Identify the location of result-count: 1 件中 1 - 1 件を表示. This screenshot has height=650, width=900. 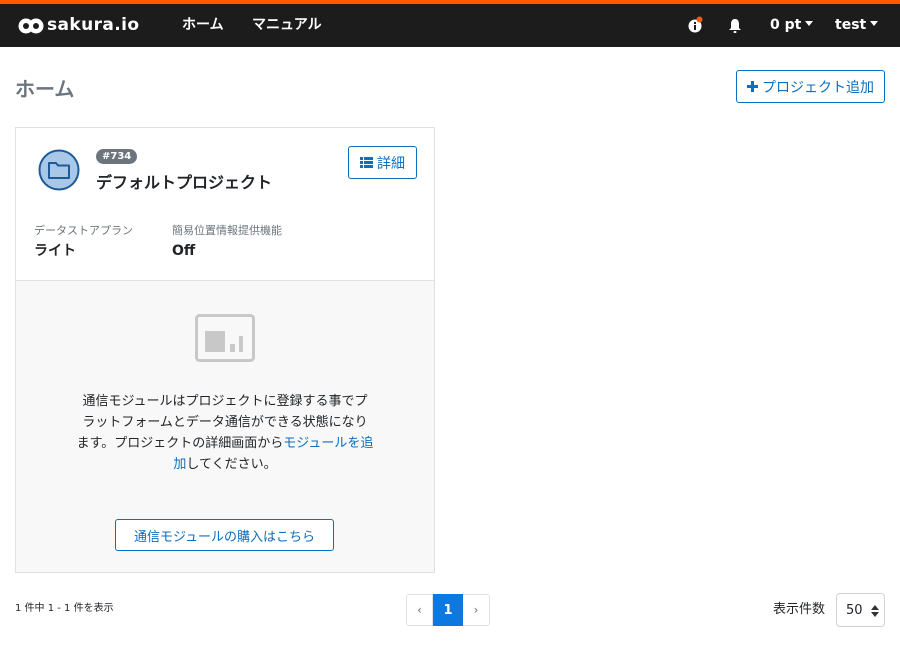
(64, 608).